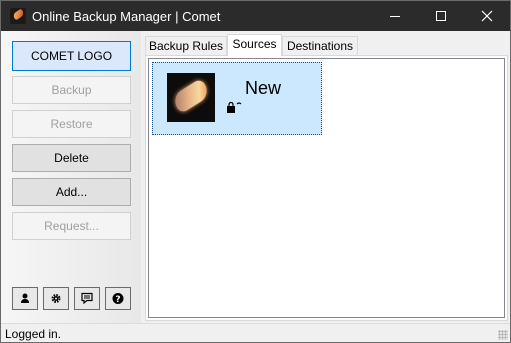 The width and height of the screenshot is (511, 343). I want to click on help-icon: ?, so click(118, 299).